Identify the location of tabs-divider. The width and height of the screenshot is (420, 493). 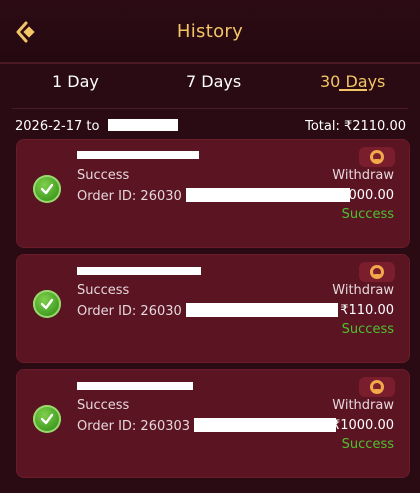
(210, 108).